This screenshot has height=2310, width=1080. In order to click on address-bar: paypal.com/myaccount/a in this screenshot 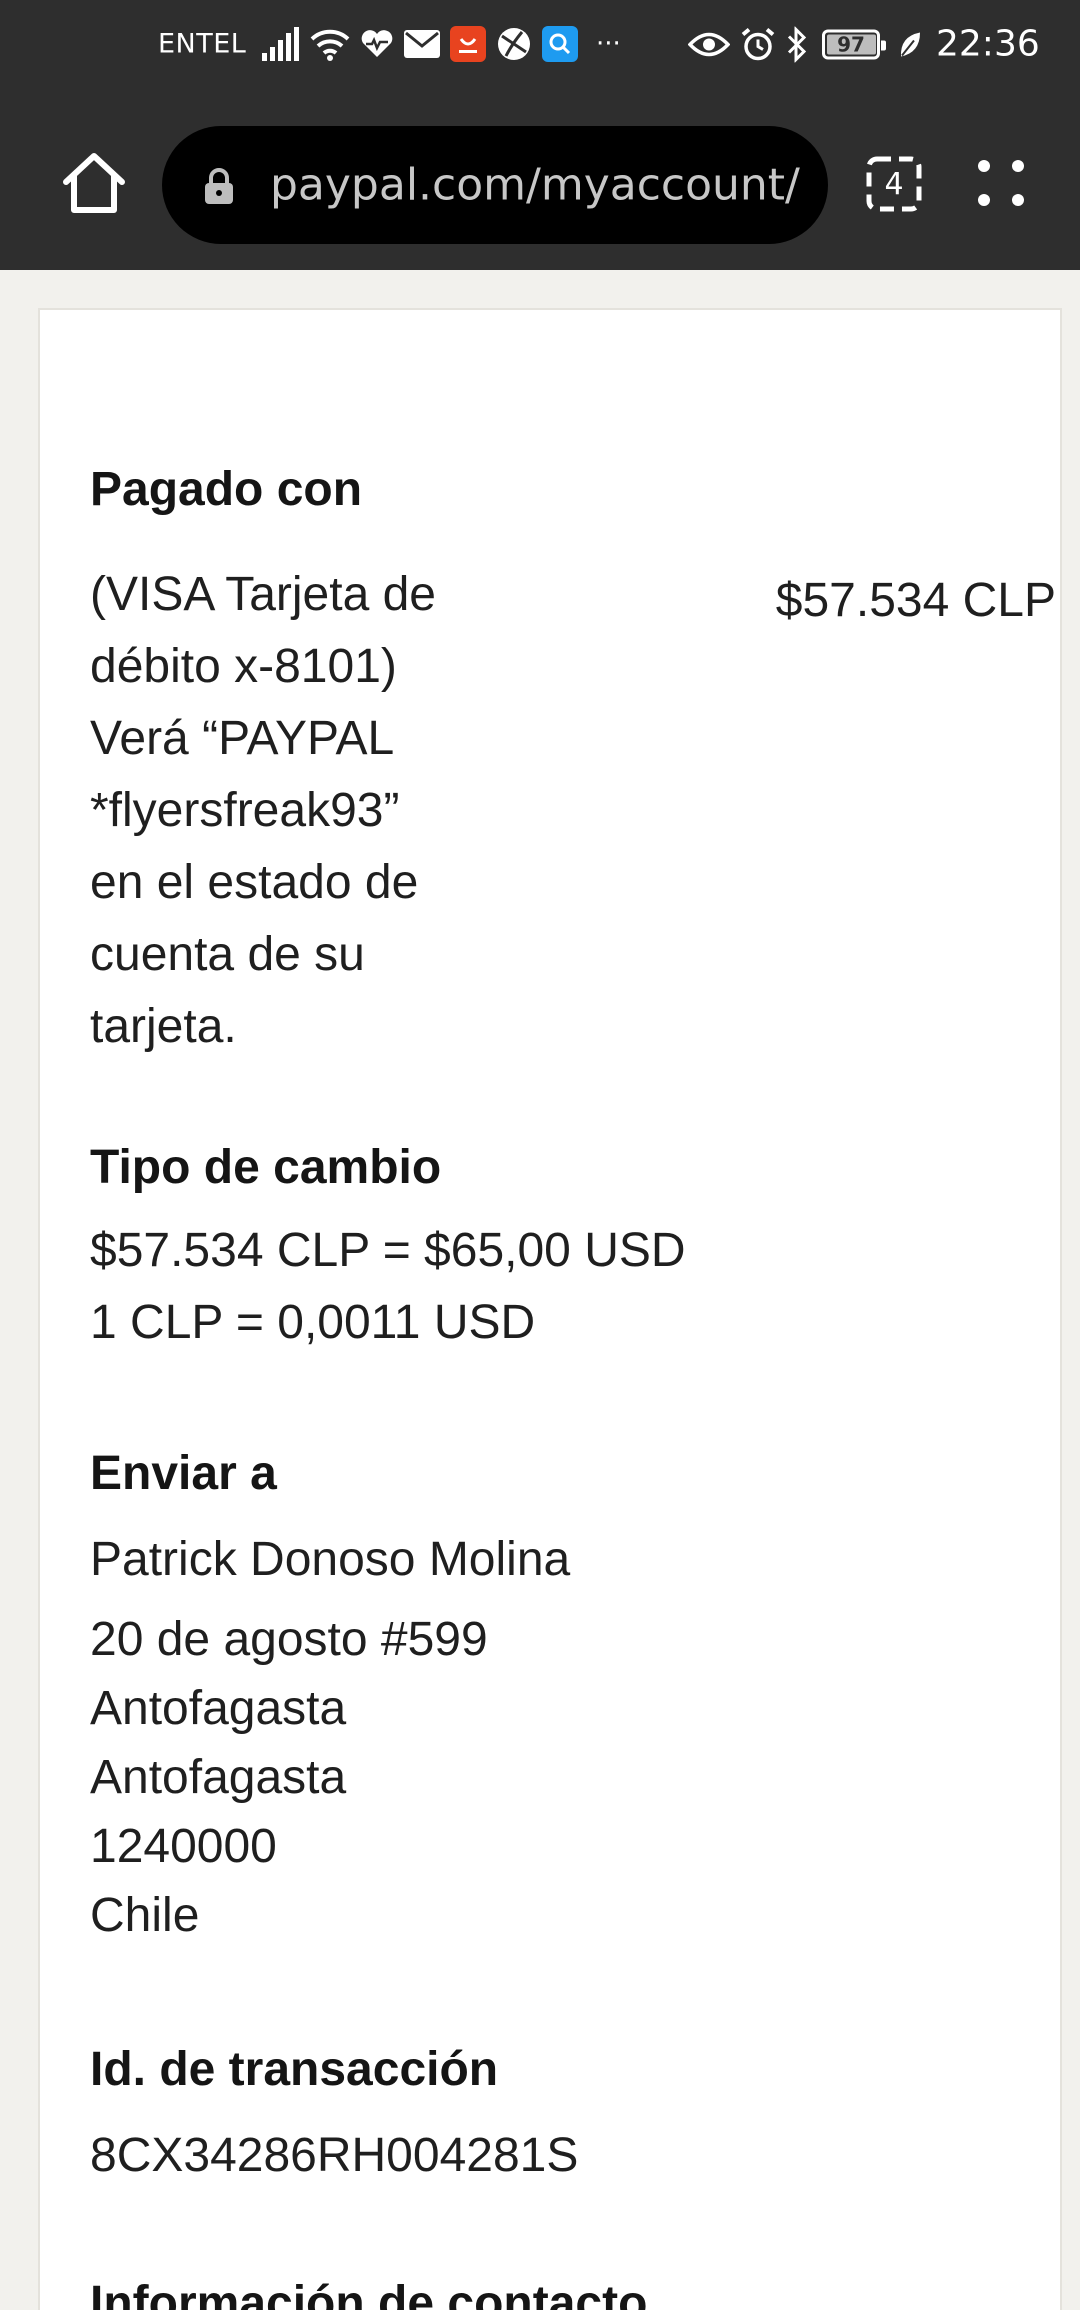, I will do `click(495, 185)`.